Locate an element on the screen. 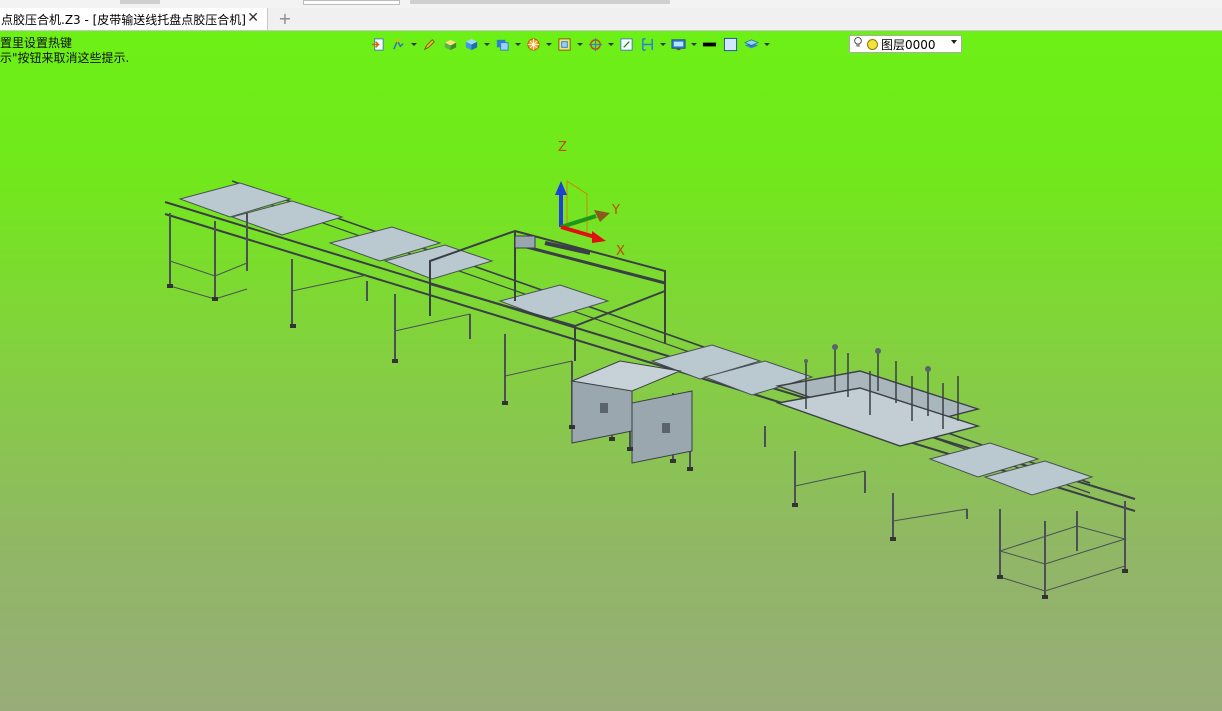  document-tab: 点胶压合机.Z3 - [皮带输送线托盘点胶压合机] ✕ is located at coordinates (134, 19).